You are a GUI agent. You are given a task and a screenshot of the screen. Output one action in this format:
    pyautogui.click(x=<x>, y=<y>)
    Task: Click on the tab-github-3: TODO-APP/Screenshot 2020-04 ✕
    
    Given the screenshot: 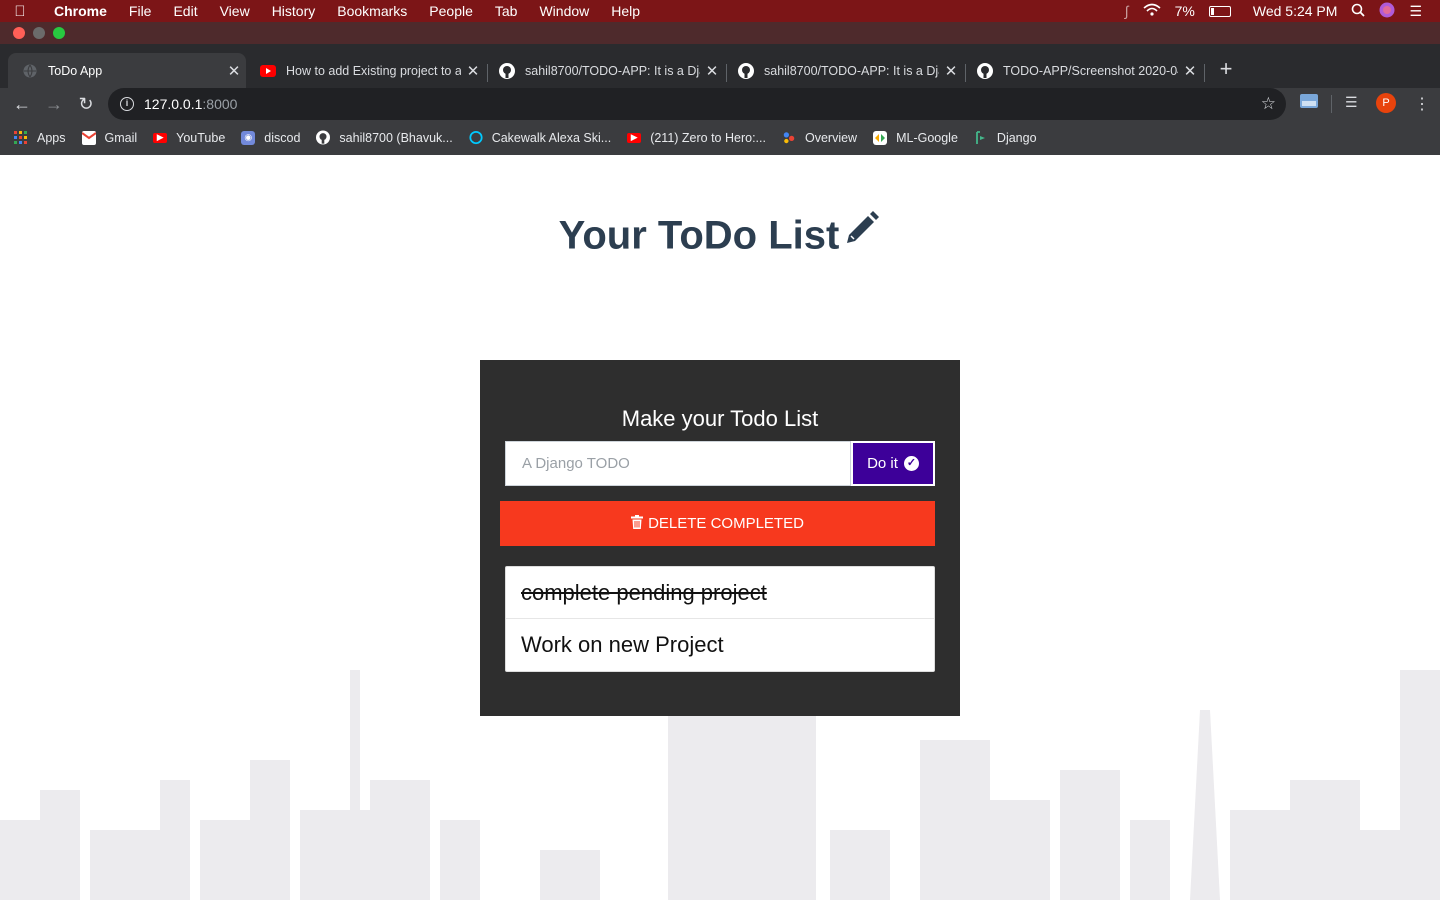 What is the action you would take?
    pyautogui.click(x=1082, y=70)
    